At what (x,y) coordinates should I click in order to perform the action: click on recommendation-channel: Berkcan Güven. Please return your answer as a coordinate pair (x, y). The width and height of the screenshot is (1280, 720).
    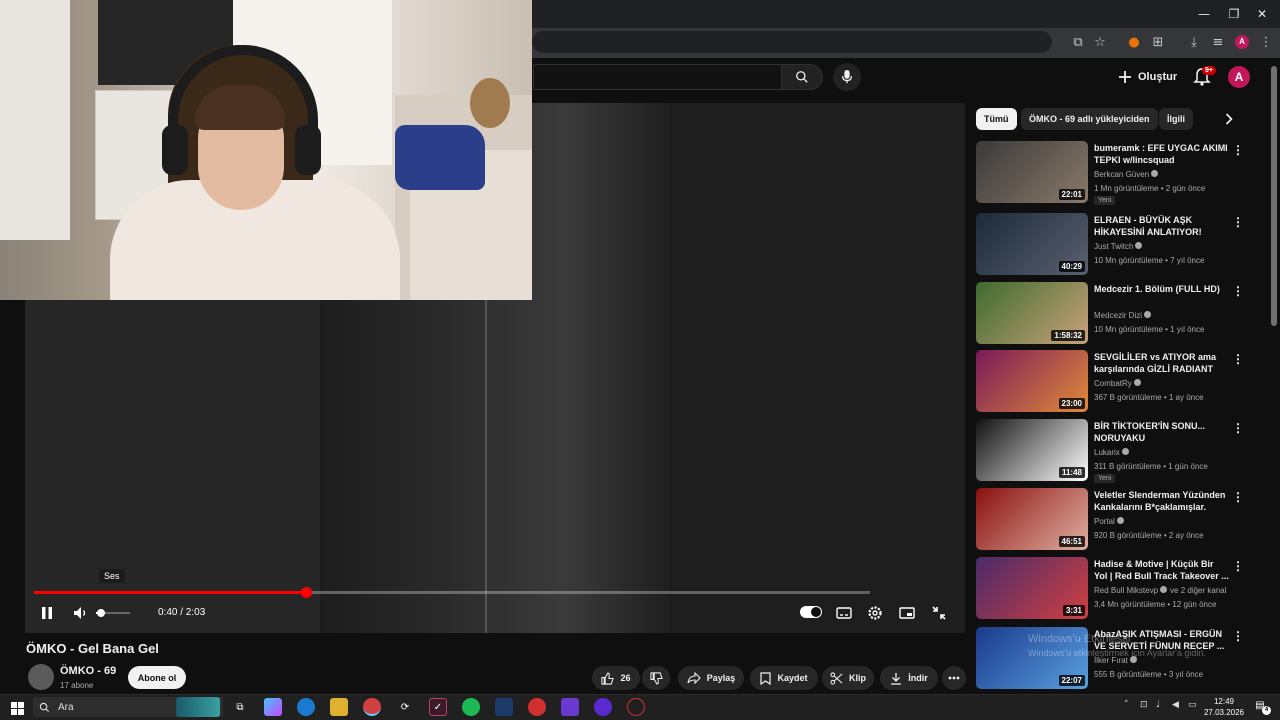
    Looking at the image, I should click on (1126, 174).